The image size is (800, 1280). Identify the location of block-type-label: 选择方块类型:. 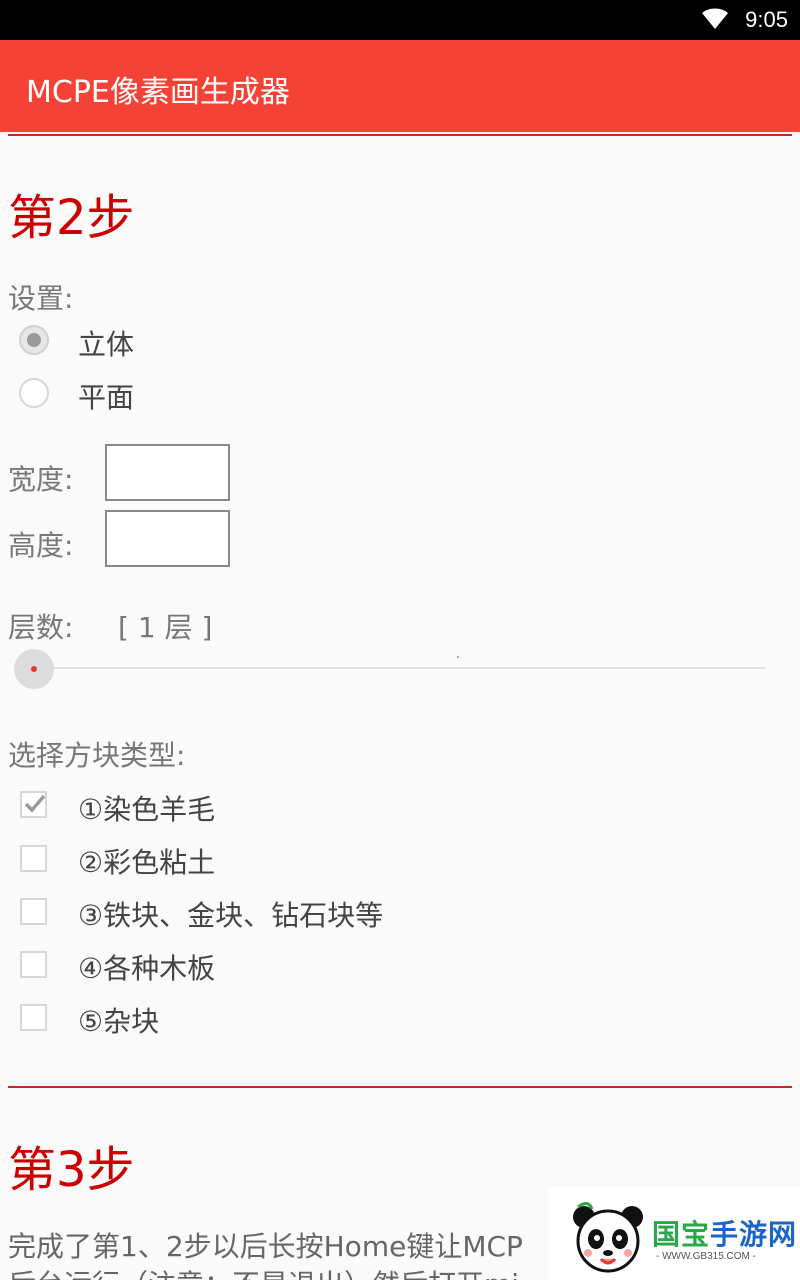
(97, 755).